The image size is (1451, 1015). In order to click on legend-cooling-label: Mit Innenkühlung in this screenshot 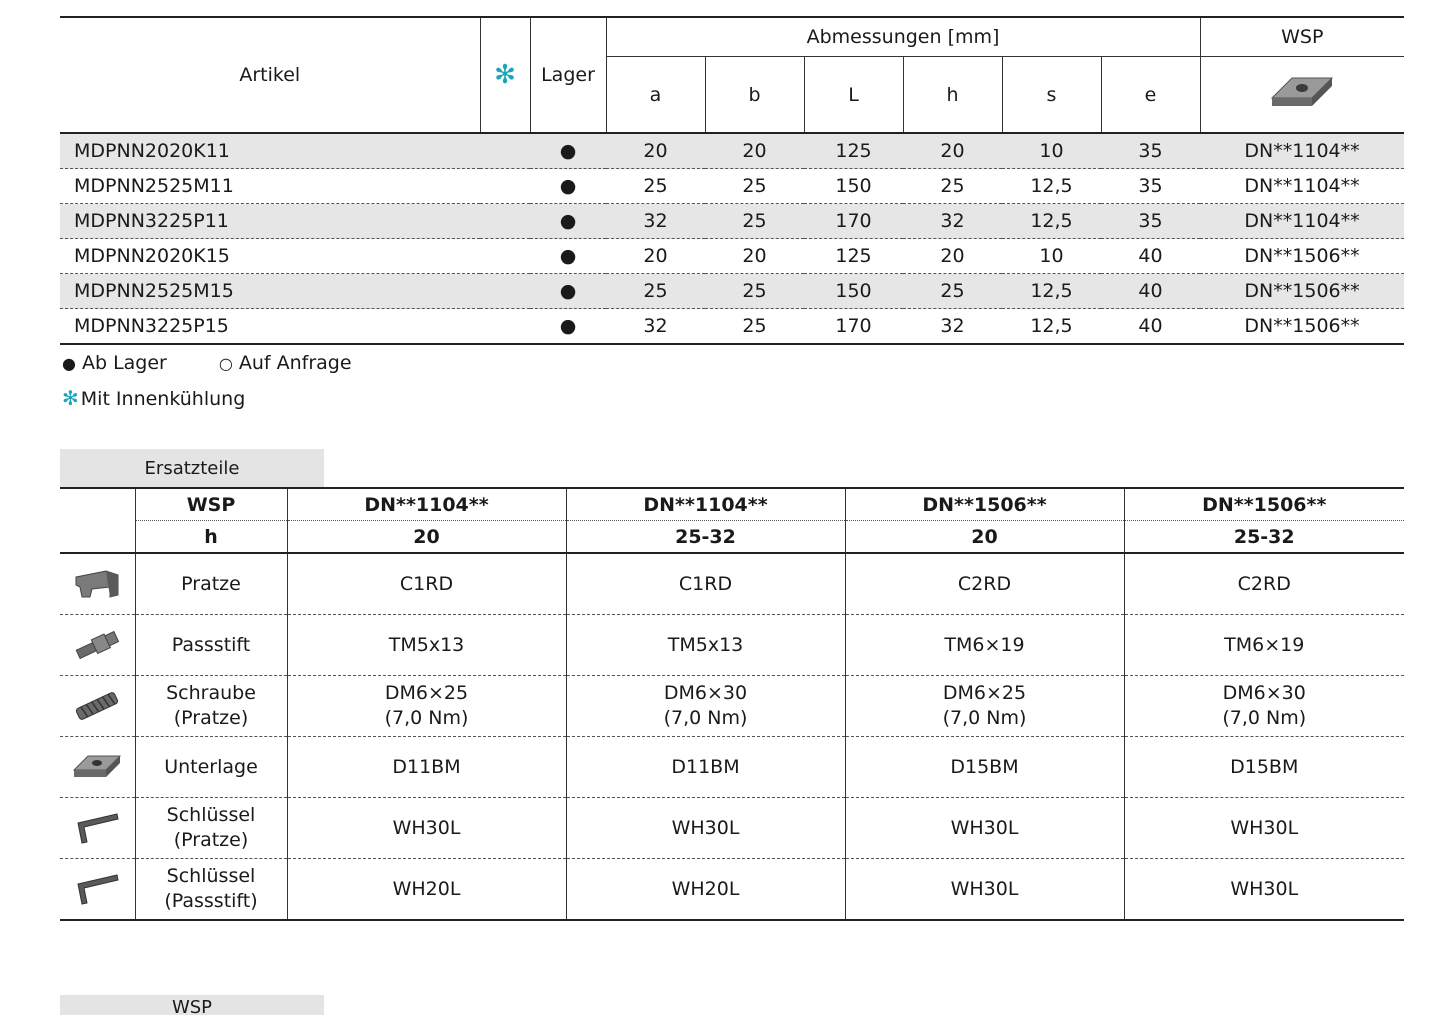, I will do `click(163, 399)`.